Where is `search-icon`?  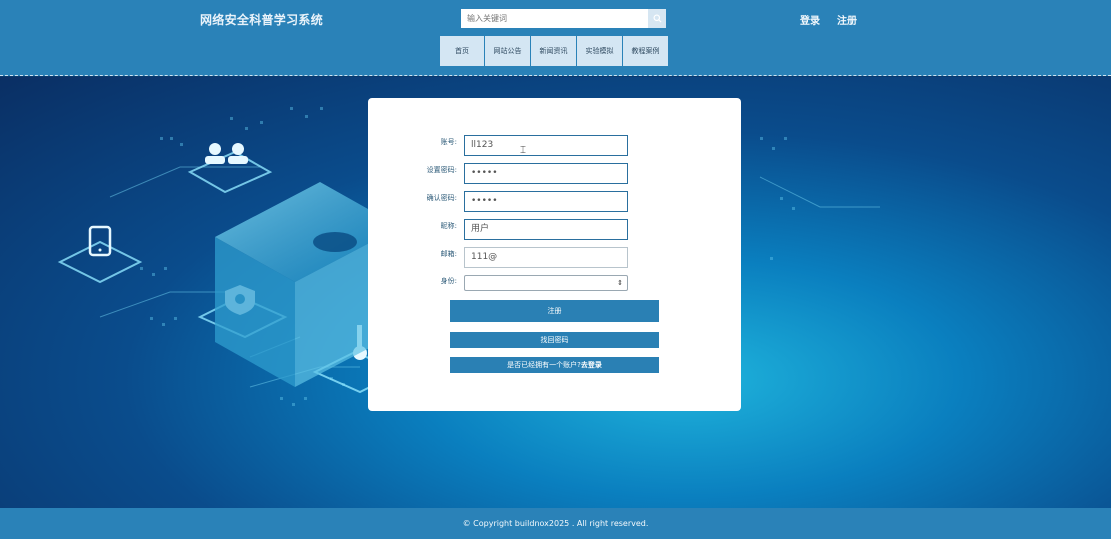 search-icon is located at coordinates (657, 18).